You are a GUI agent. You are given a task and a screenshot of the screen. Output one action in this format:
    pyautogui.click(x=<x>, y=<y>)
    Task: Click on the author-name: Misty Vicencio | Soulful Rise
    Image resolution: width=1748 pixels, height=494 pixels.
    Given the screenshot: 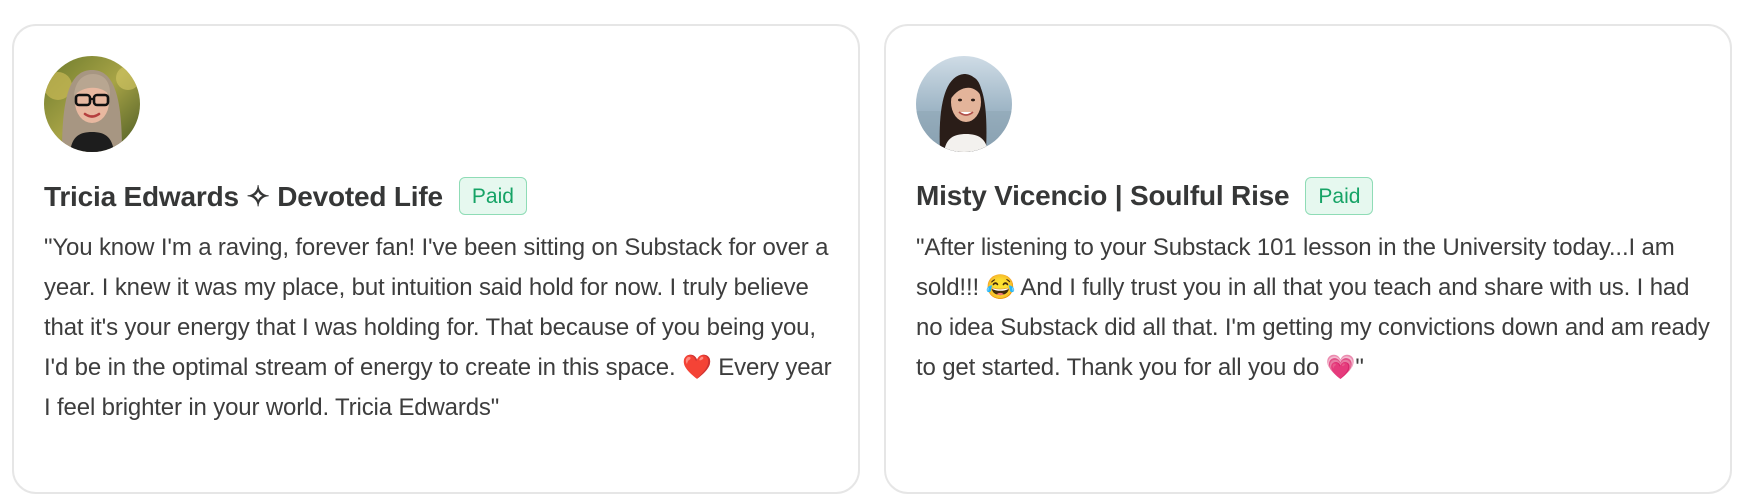 What is the action you would take?
    pyautogui.click(x=1103, y=195)
    